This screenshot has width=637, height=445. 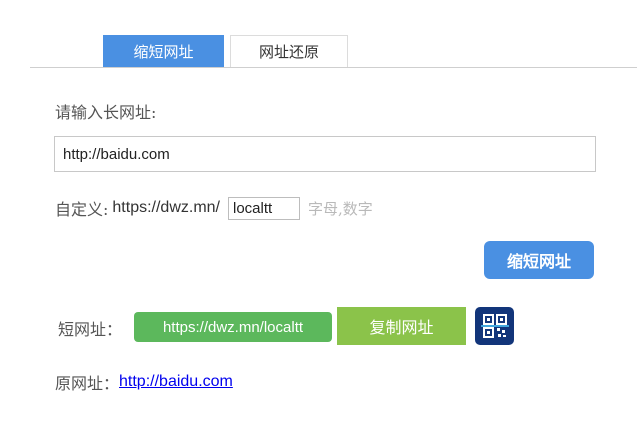 What do you see at coordinates (401, 326) in the screenshot?
I see `copy-url-button: 复制网址` at bounding box center [401, 326].